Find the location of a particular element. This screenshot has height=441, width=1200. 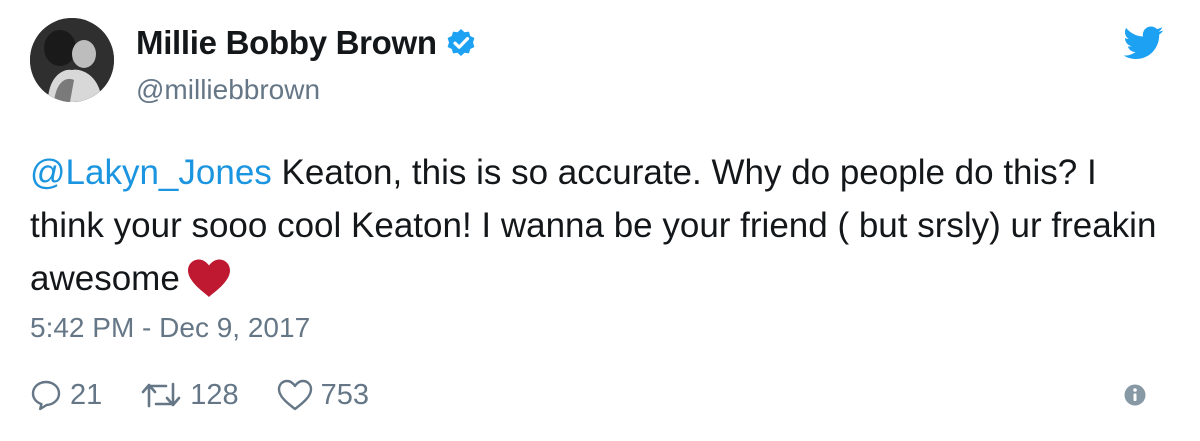

verified-badge-icon is located at coordinates (461, 43).